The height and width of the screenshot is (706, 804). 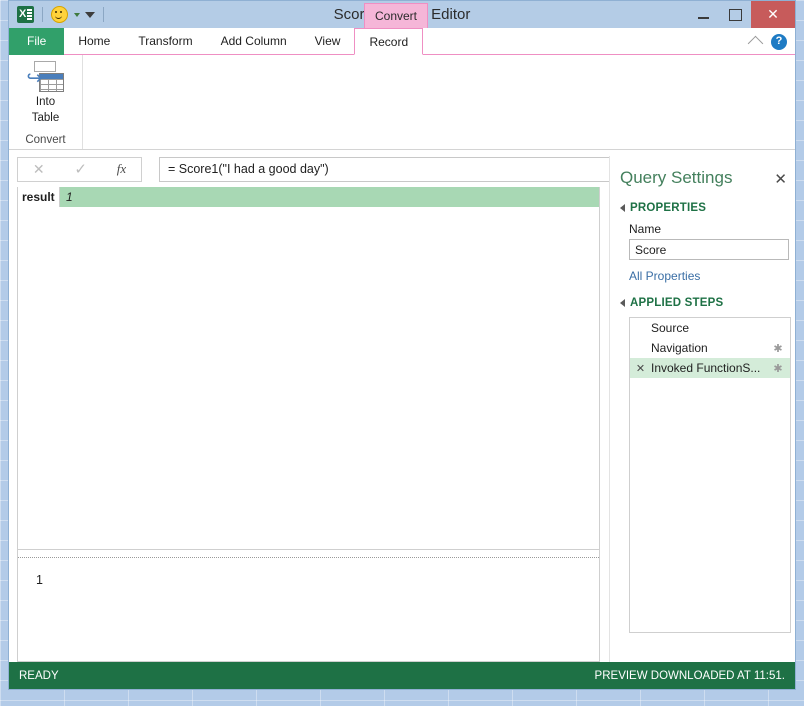 I want to click on applied-steps-section-label: APPLIED STEPS, so click(x=677, y=303).